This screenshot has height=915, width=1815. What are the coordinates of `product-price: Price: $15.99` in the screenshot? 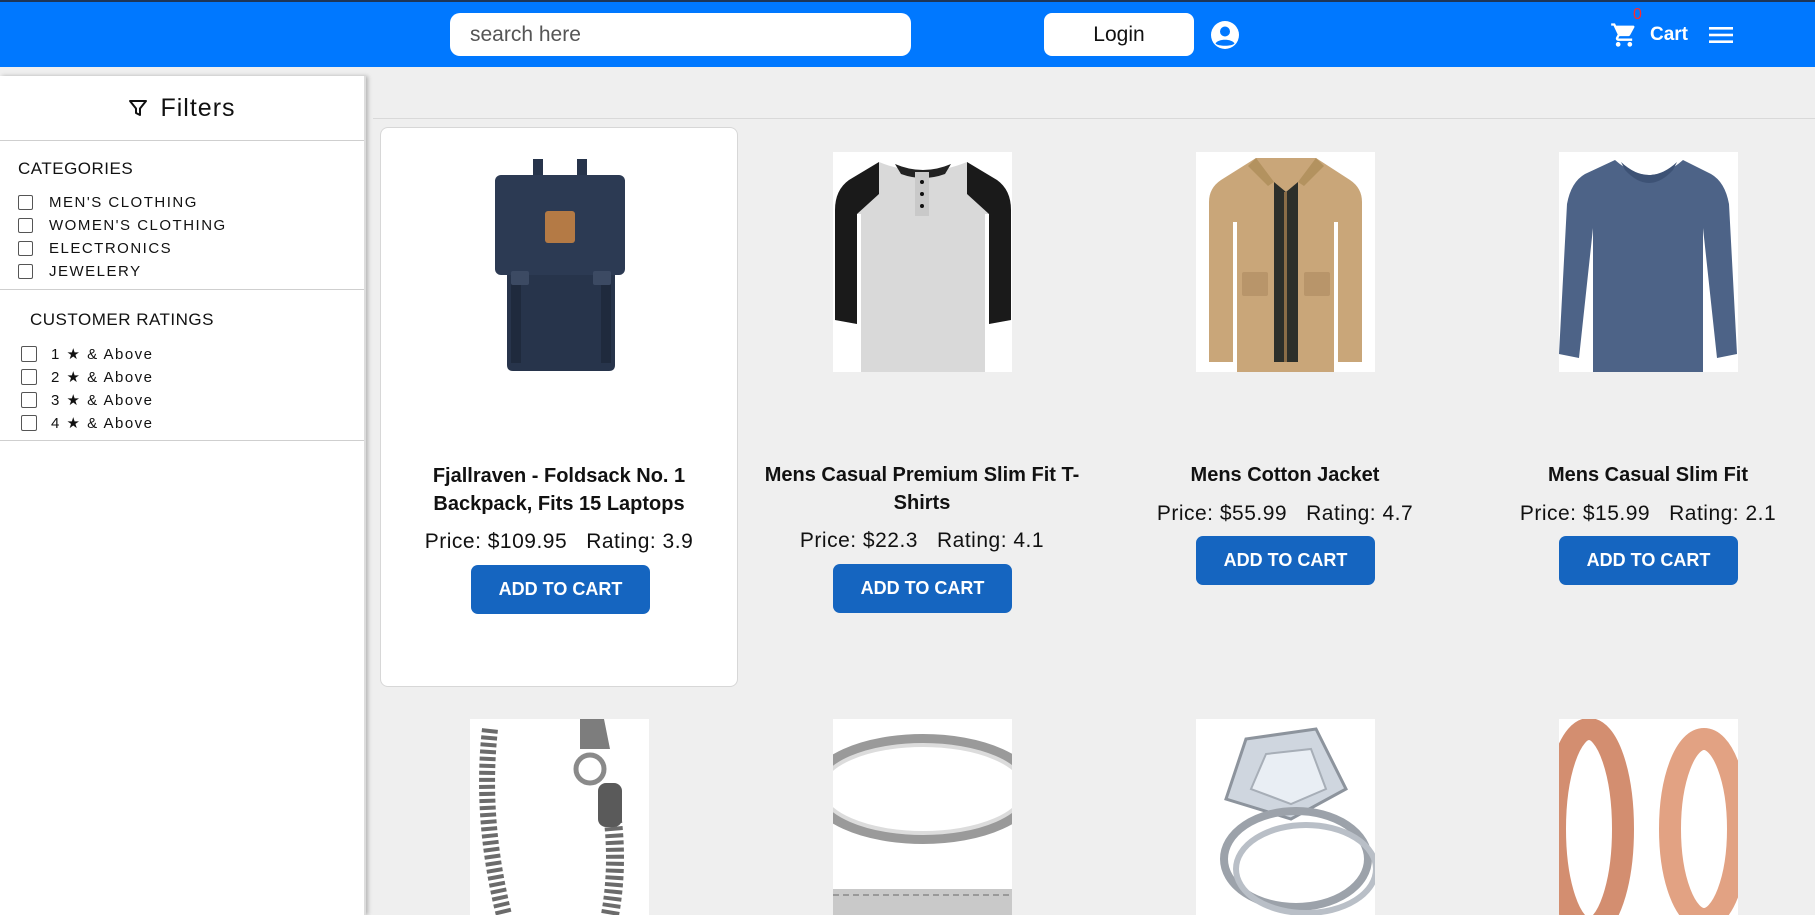 It's located at (1585, 513).